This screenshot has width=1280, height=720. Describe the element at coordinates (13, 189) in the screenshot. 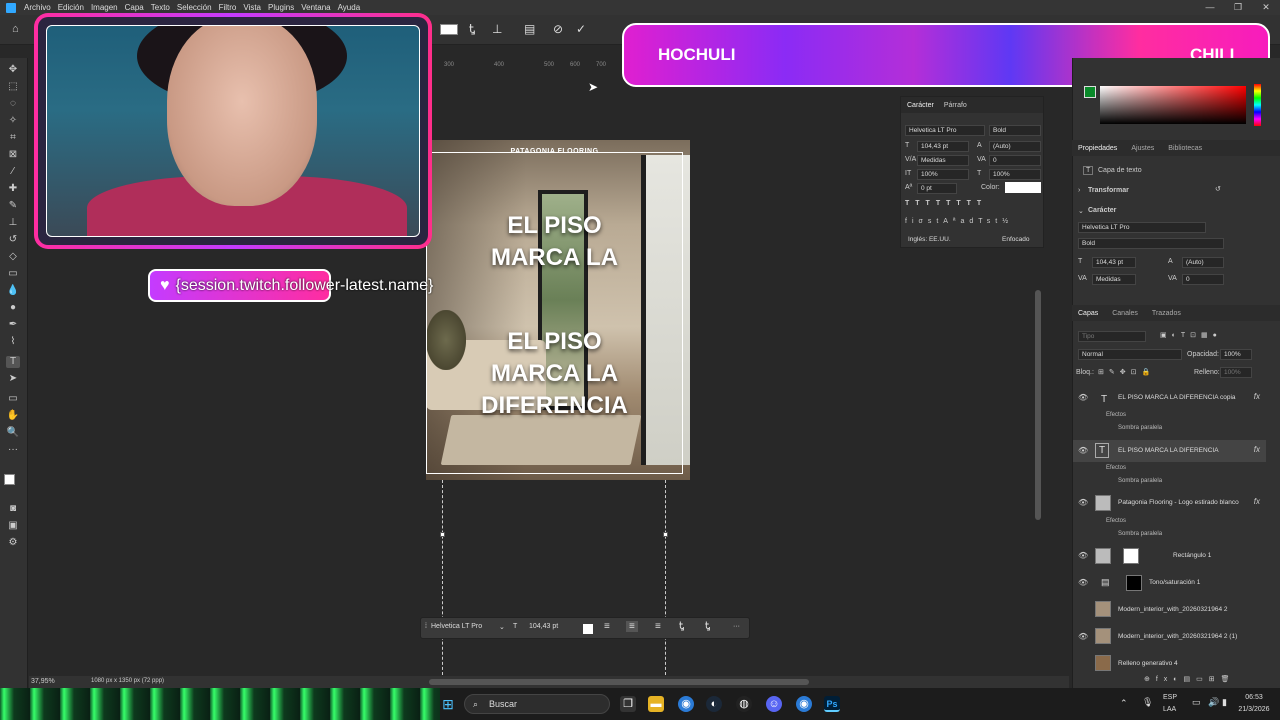

I see `healing-brush-icon: ✚` at that location.